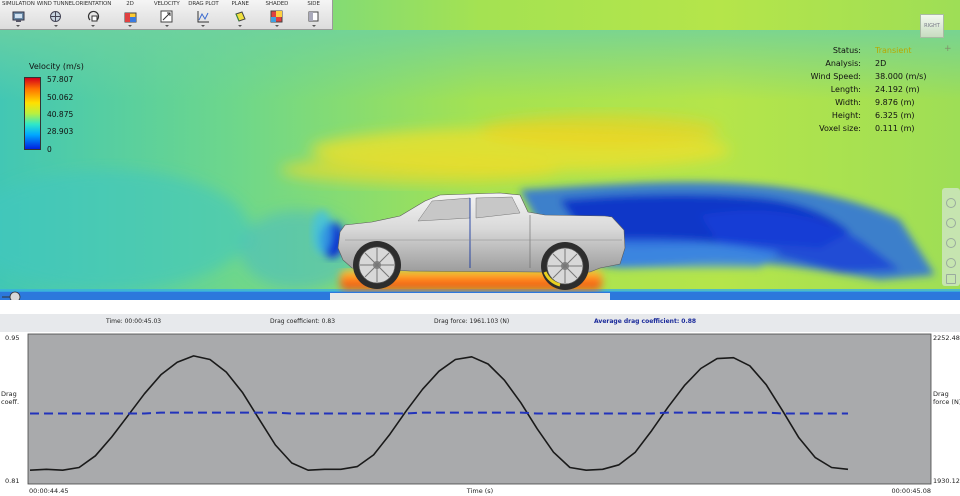 Image resolution: width=960 pixels, height=496 pixels. What do you see at coordinates (951, 263) in the screenshot?
I see `fit-view-icon` at bounding box center [951, 263].